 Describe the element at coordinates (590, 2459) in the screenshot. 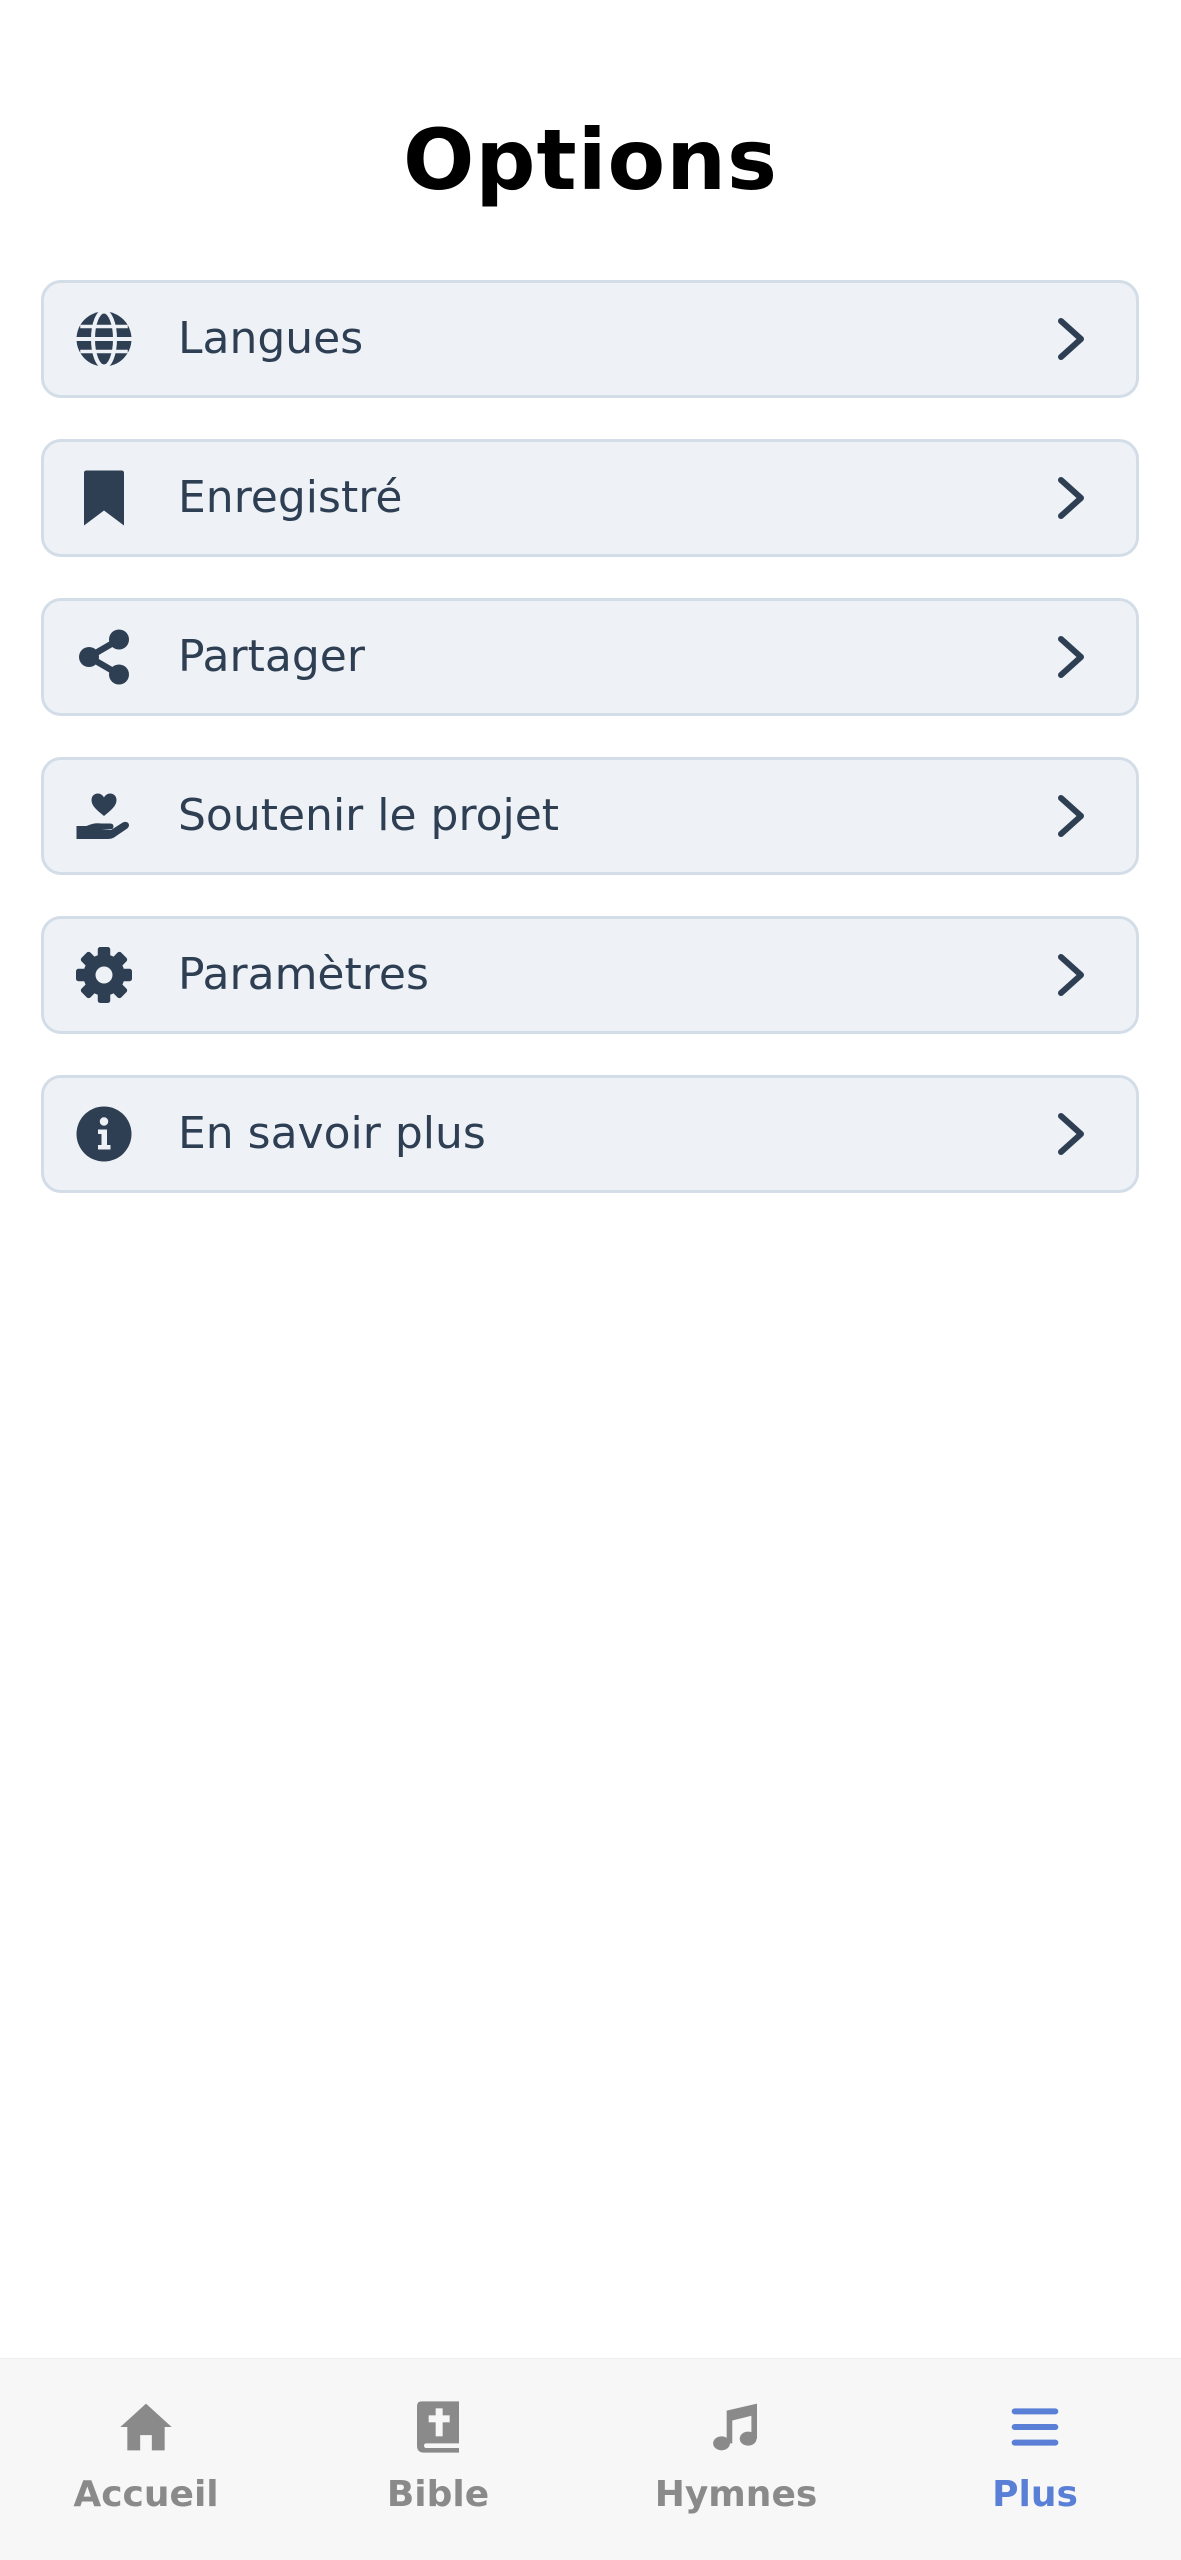

I see `bottom-navigation: Accueil Bible Hymnes Plus` at that location.